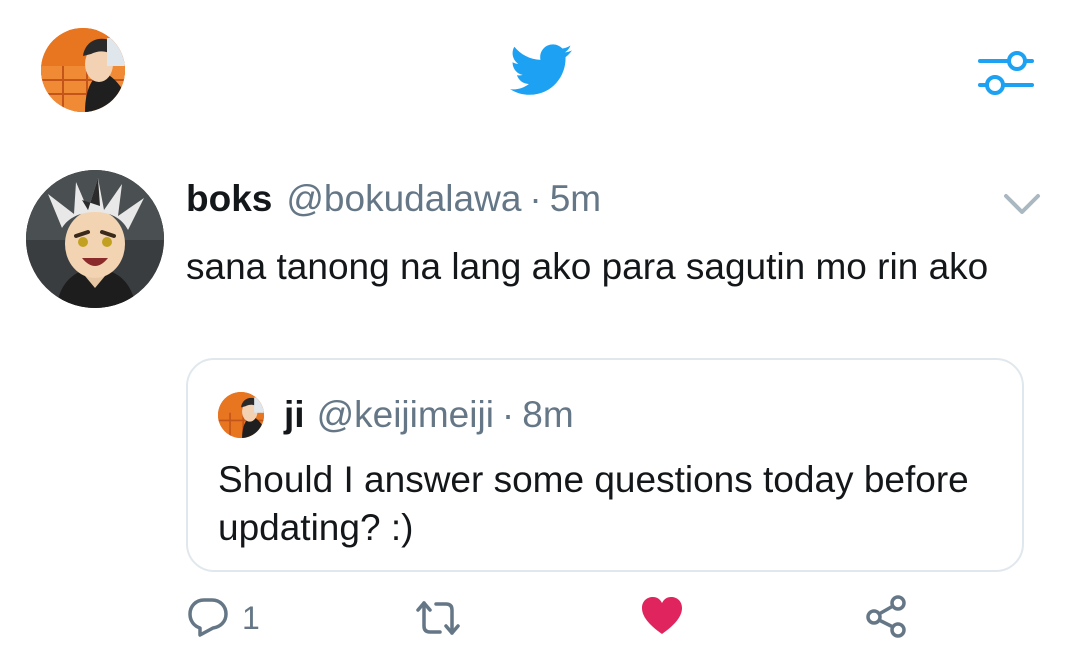 This screenshot has width=1080, height=663. I want to click on retweet-icon, so click(438, 620).